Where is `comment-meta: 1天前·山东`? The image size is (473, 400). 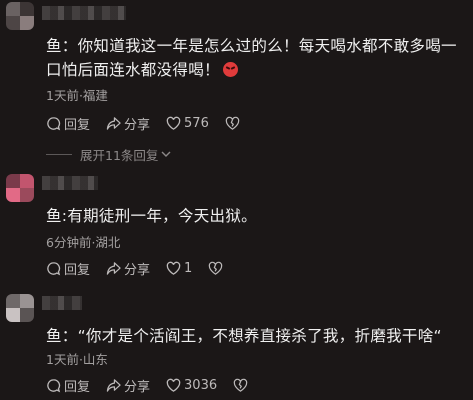 comment-meta: 1天前·山东 is located at coordinates (77, 359).